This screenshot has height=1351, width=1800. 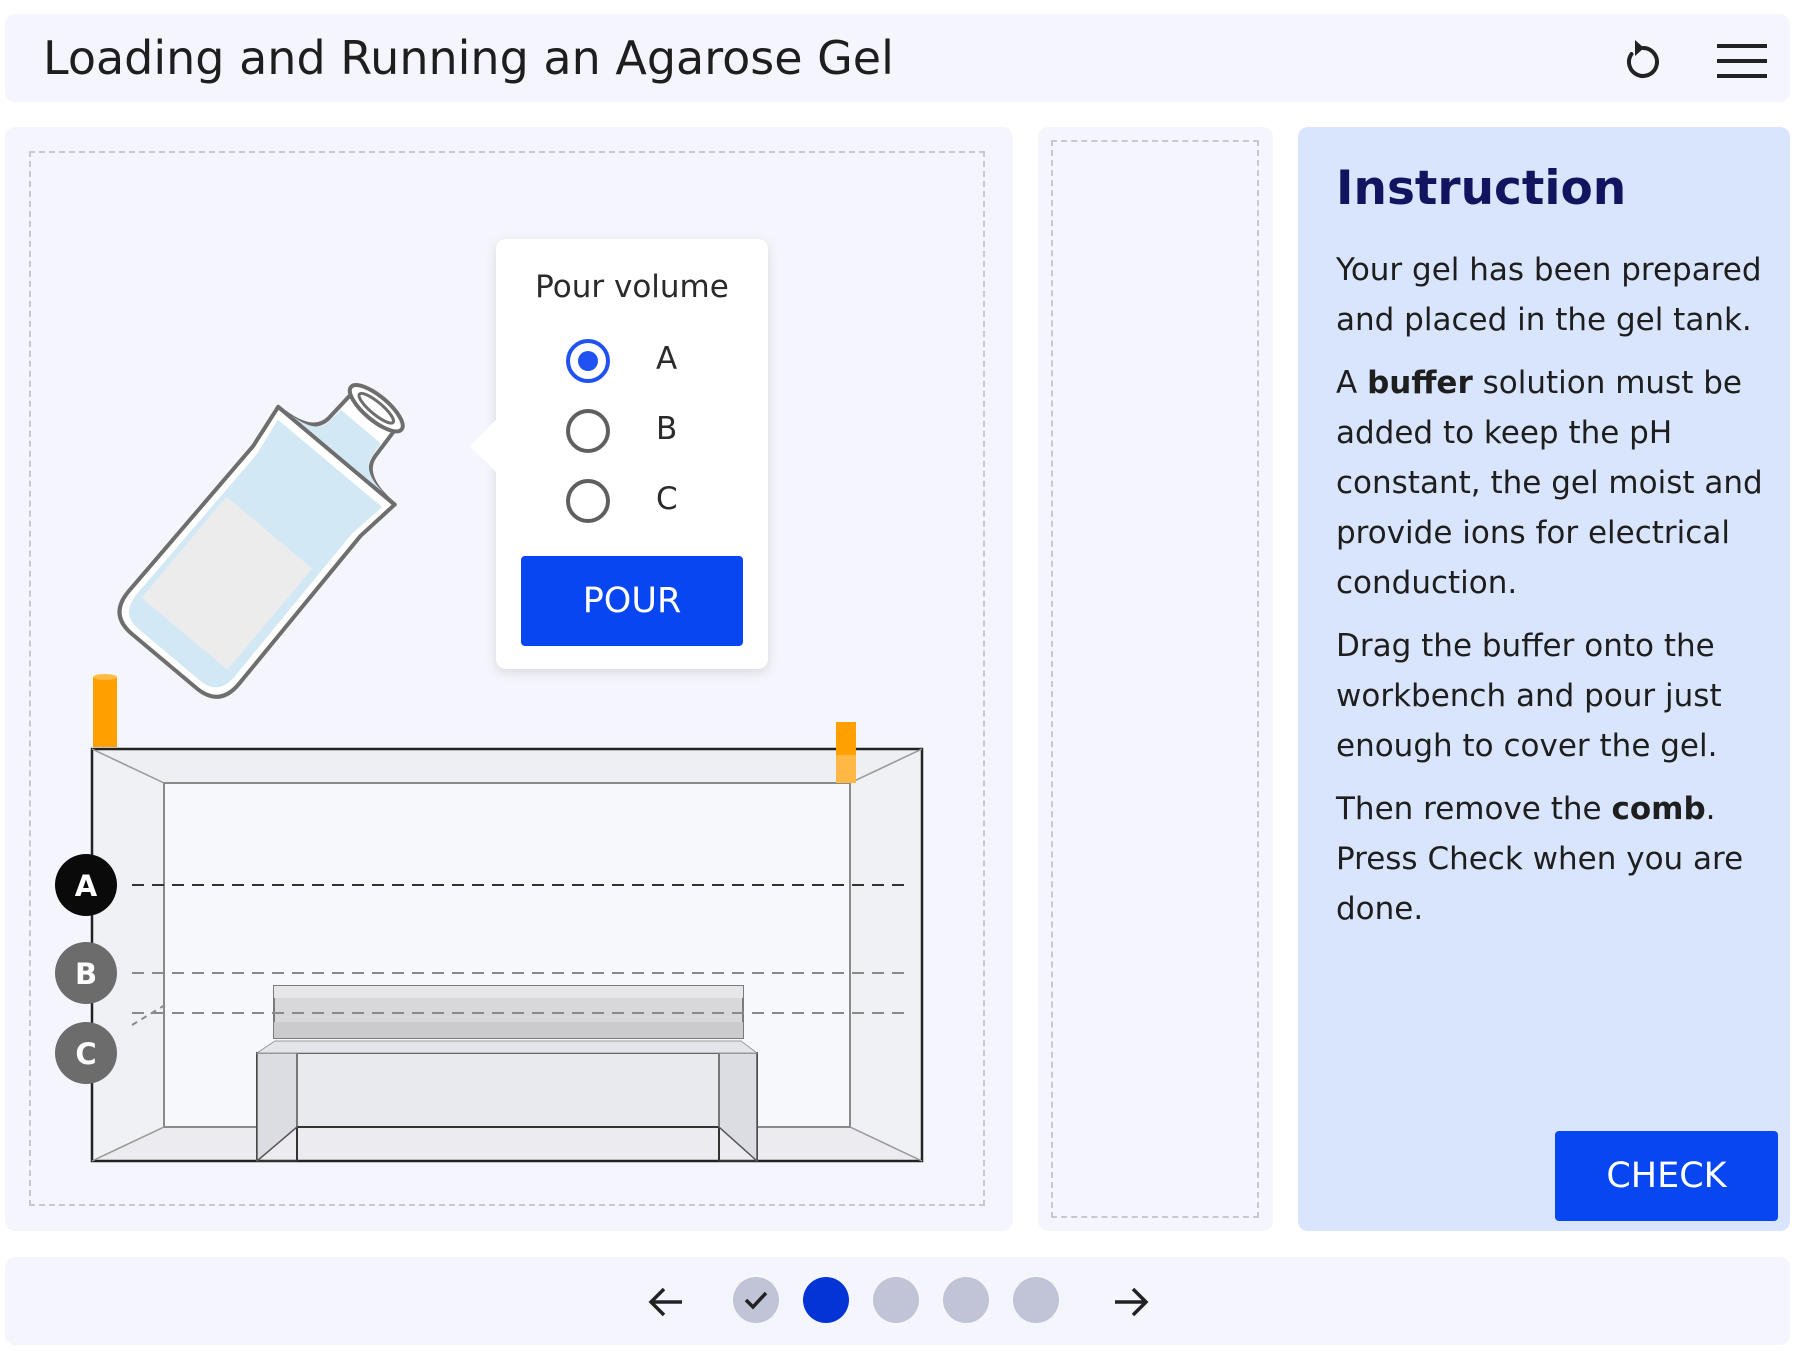 I want to click on page-title: Loading and Running an Agarose Gel, so click(x=468, y=58).